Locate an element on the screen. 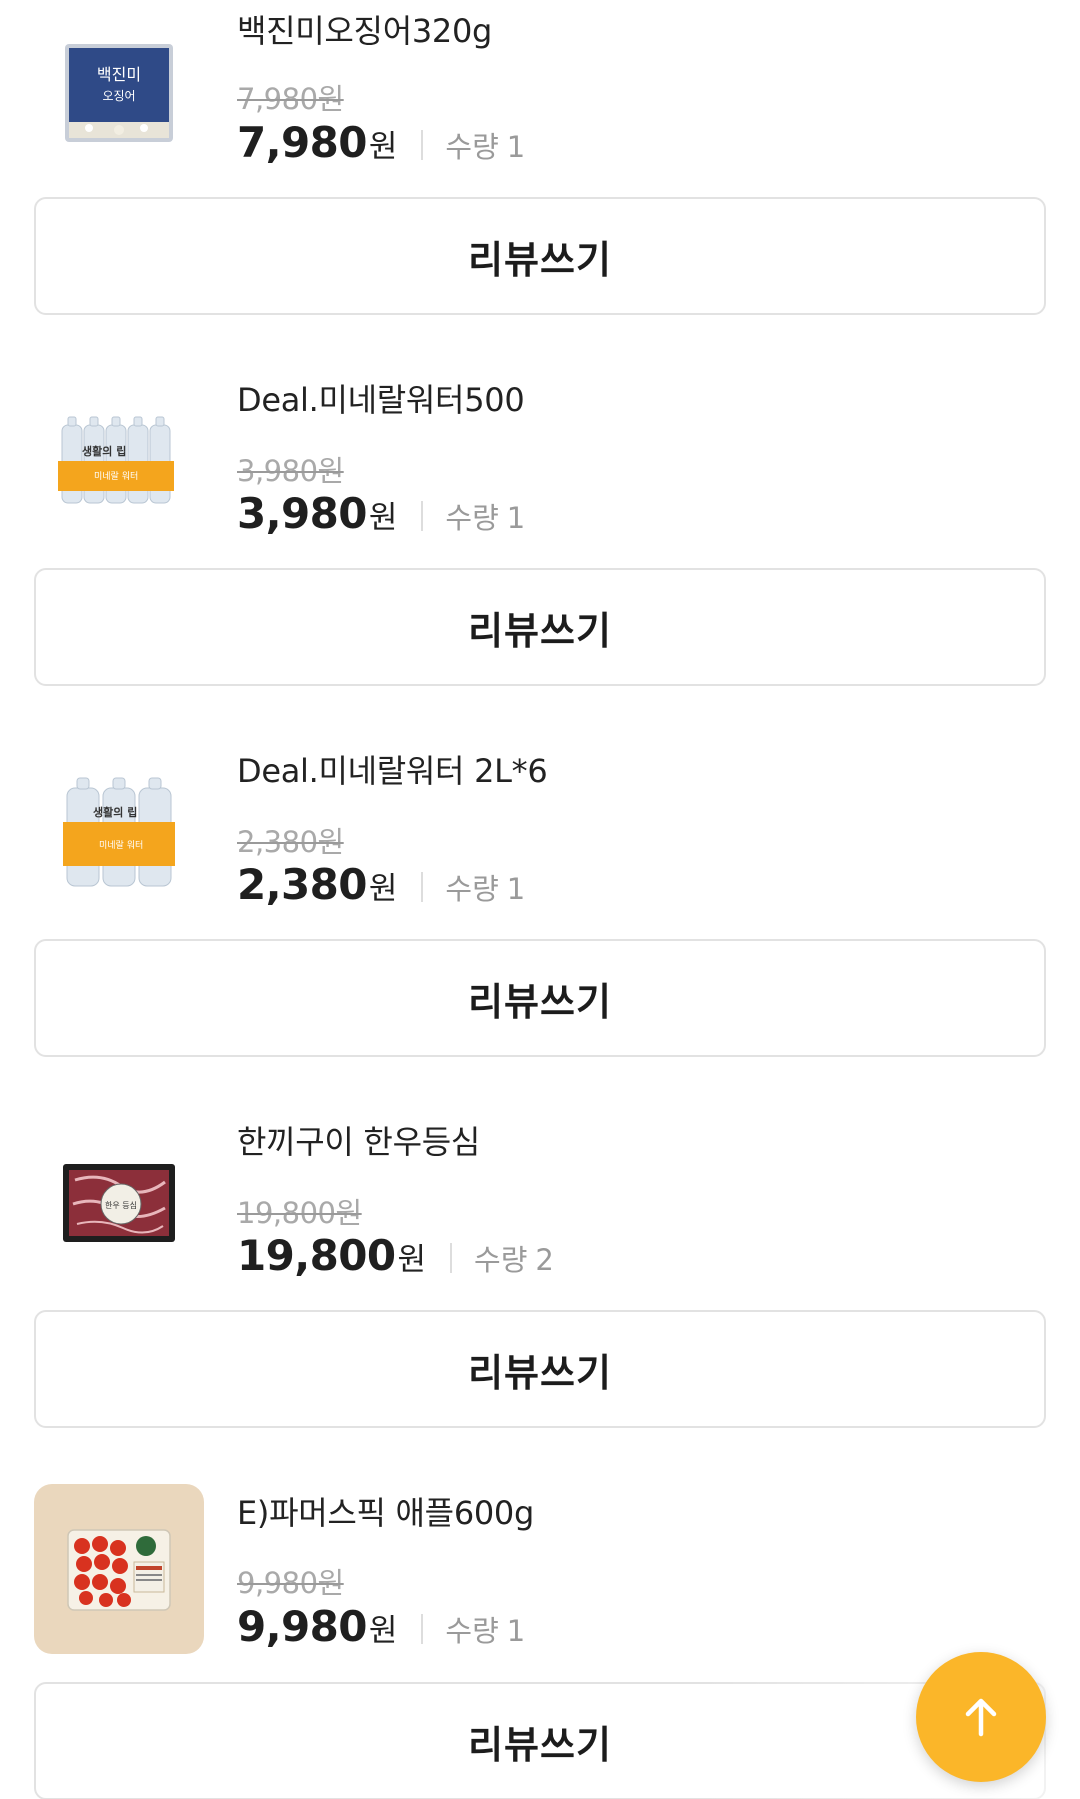  product-name: 백진미오징어320g is located at coordinates (364, 29).